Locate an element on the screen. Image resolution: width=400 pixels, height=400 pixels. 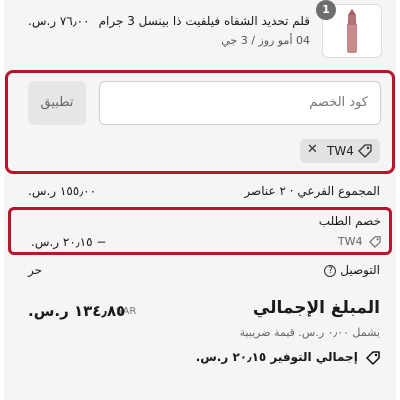
total-value: ١٣٤٫٨٥ ر.س. is located at coordinates (77, 311).